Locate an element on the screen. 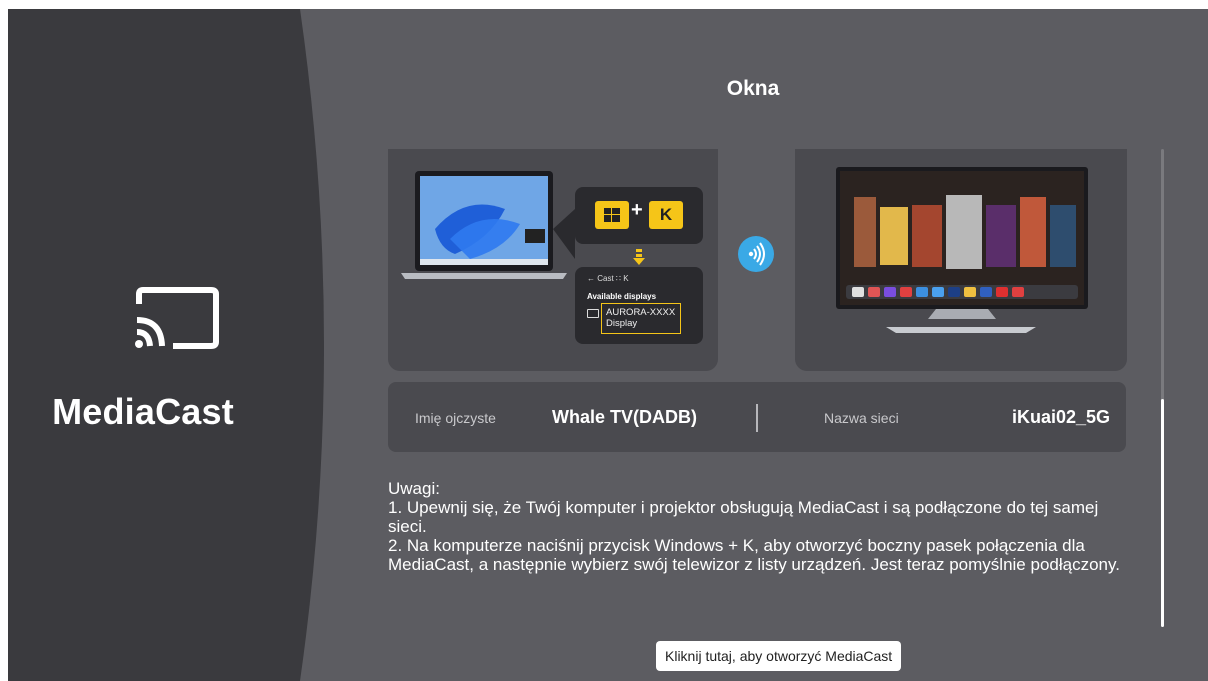  device-name-value: Whale TV(DADB) is located at coordinates (624, 417).